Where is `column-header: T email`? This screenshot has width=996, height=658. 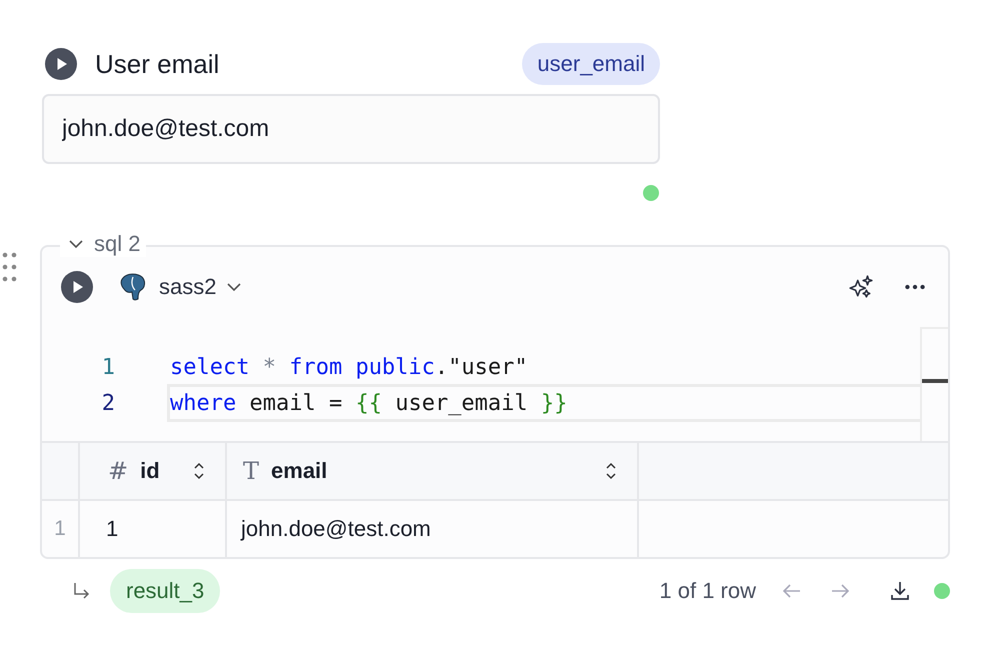 column-header: T email is located at coordinates (433, 471).